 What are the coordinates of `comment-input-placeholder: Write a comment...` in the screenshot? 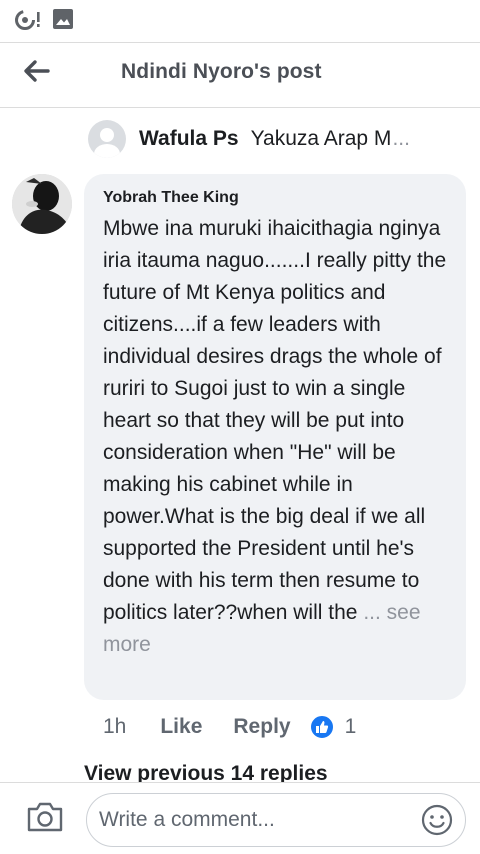 It's located at (187, 819).